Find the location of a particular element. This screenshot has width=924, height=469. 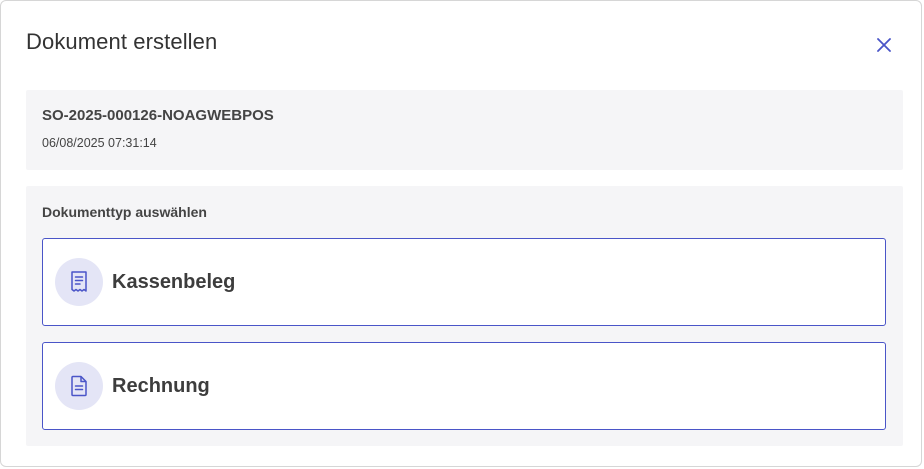

dialog-title: Dokument erstellen is located at coordinates (122, 41).